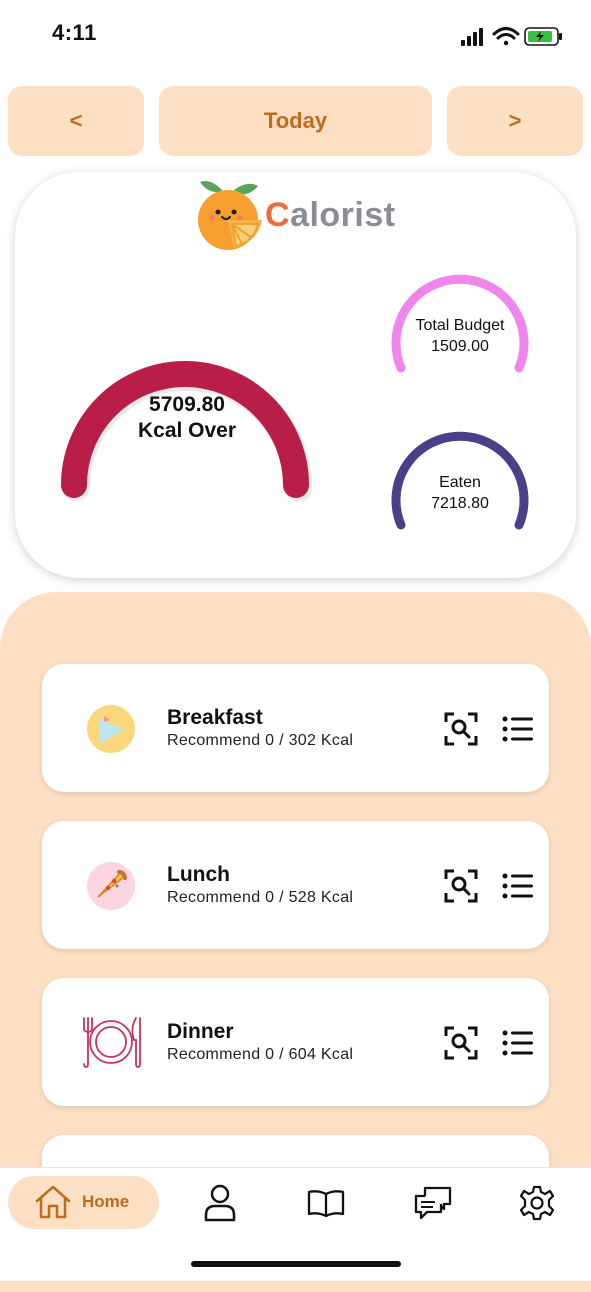 Image resolution: width=591 pixels, height=1292 pixels. I want to click on kcal-over-value: 5709.80, so click(187, 404).